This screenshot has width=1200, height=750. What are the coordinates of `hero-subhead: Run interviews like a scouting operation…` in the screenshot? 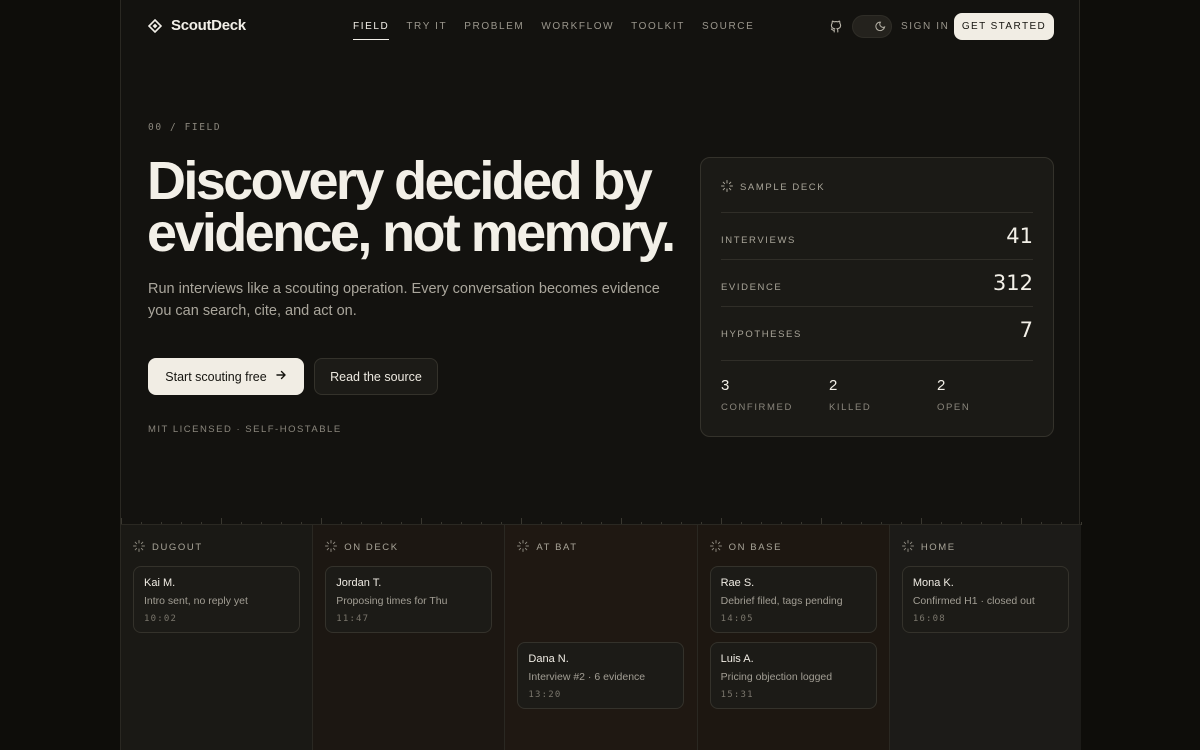 It's located at (404, 300).